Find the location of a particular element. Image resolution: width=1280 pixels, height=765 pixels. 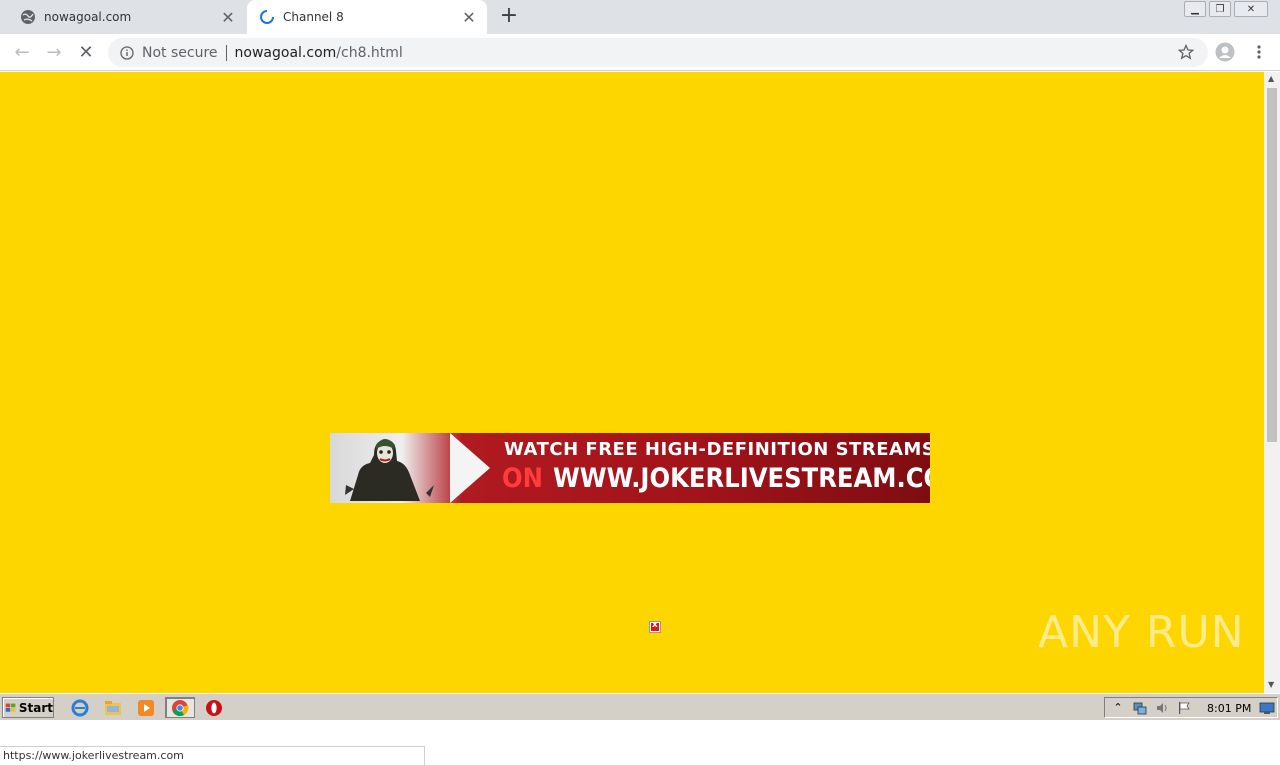

security-label: Not secure is located at coordinates (180, 52).